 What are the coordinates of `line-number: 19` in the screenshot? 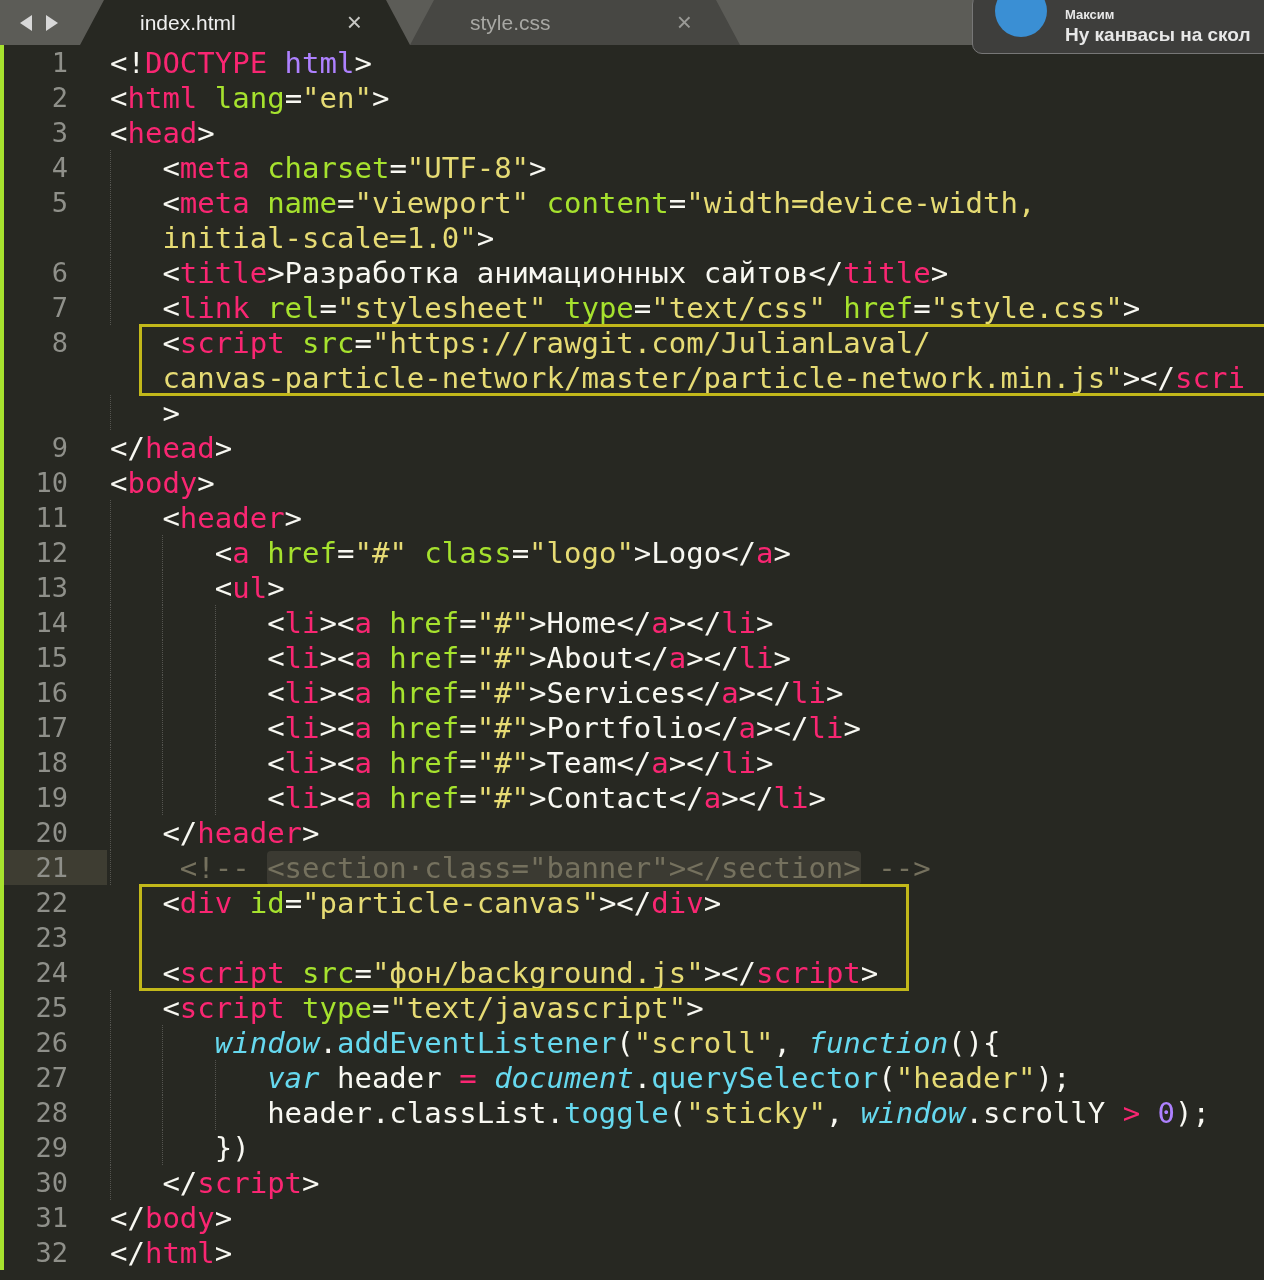 It's located at (51, 797).